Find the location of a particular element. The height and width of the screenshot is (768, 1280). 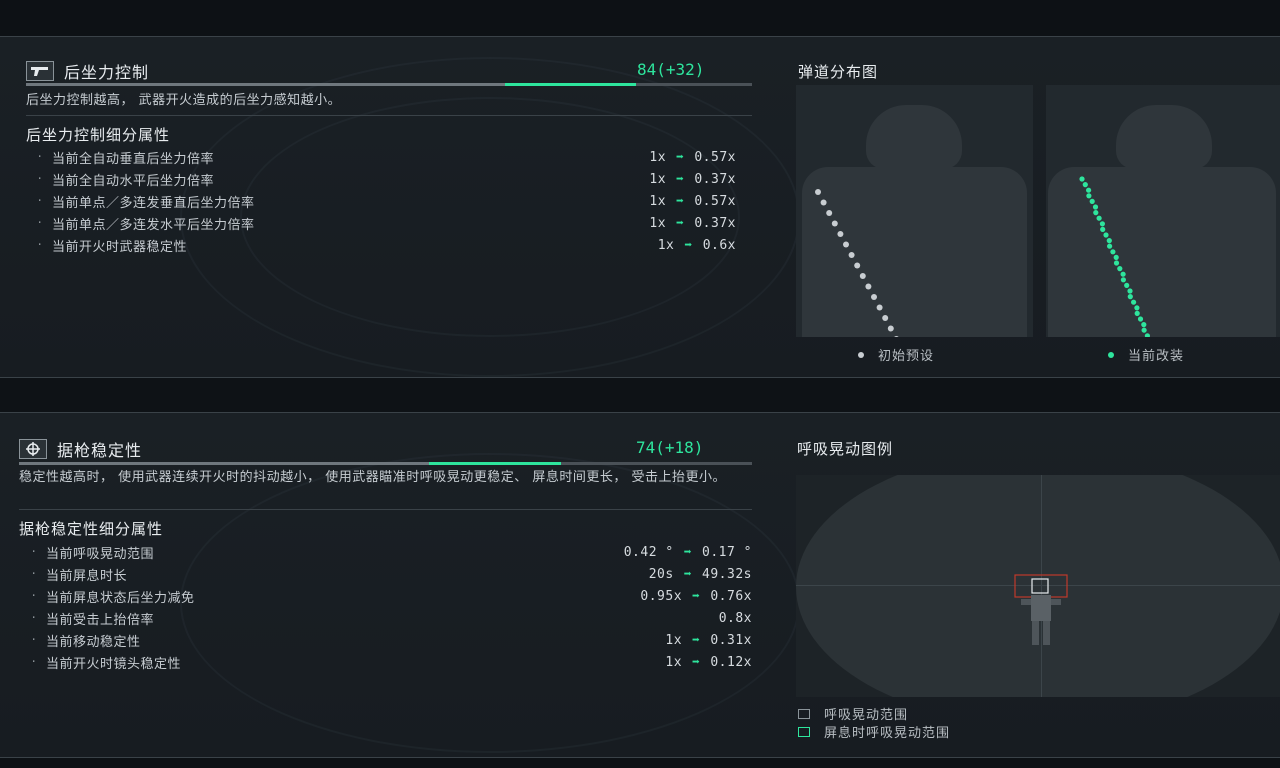

stability-bar-fill is located at coordinates (495, 463).